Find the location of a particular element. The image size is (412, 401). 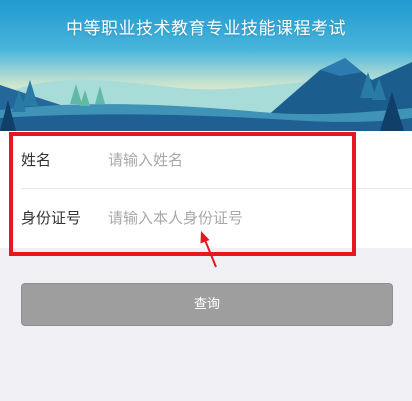

name-row: 姓名 is located at coordinates (206, 160).